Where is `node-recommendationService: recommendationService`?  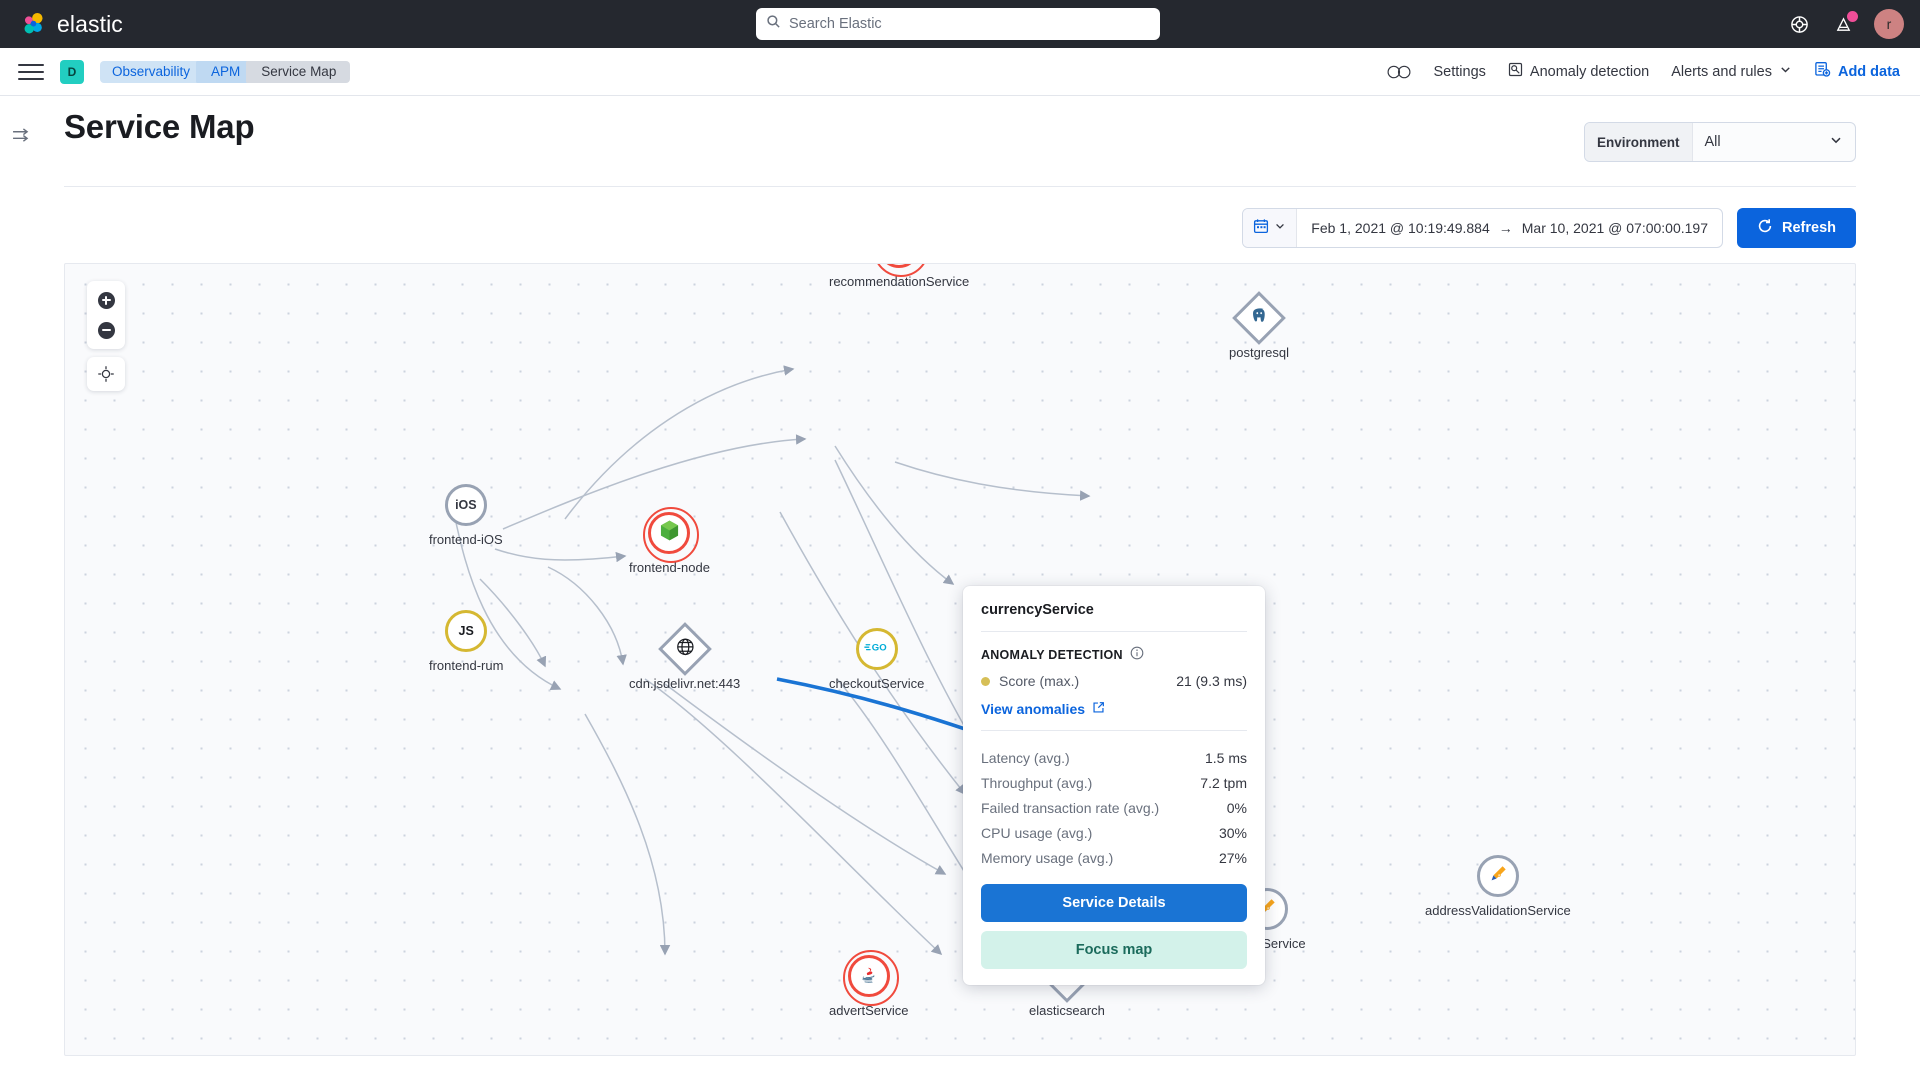
node-recommendationService: recommendationService is located at coordinates (899, 277).